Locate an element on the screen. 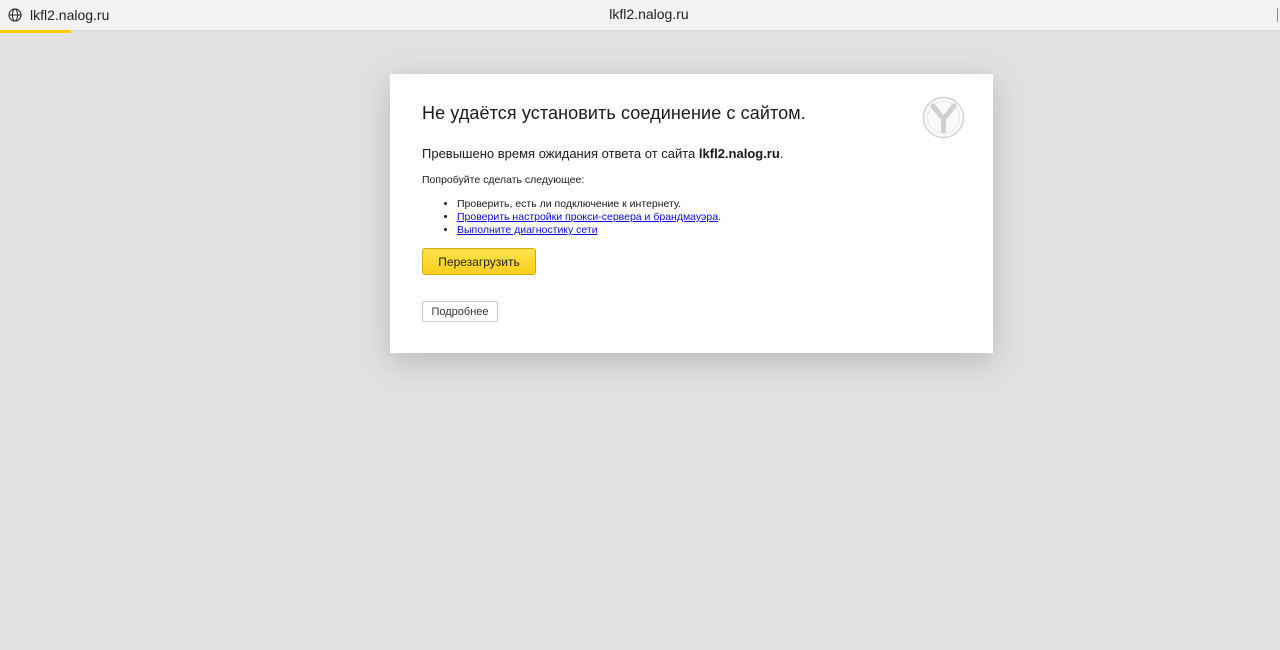 Image resolution: width=1280 pixels, height=650 pixels. page-loading-bar is located at coordinates (35, 31).